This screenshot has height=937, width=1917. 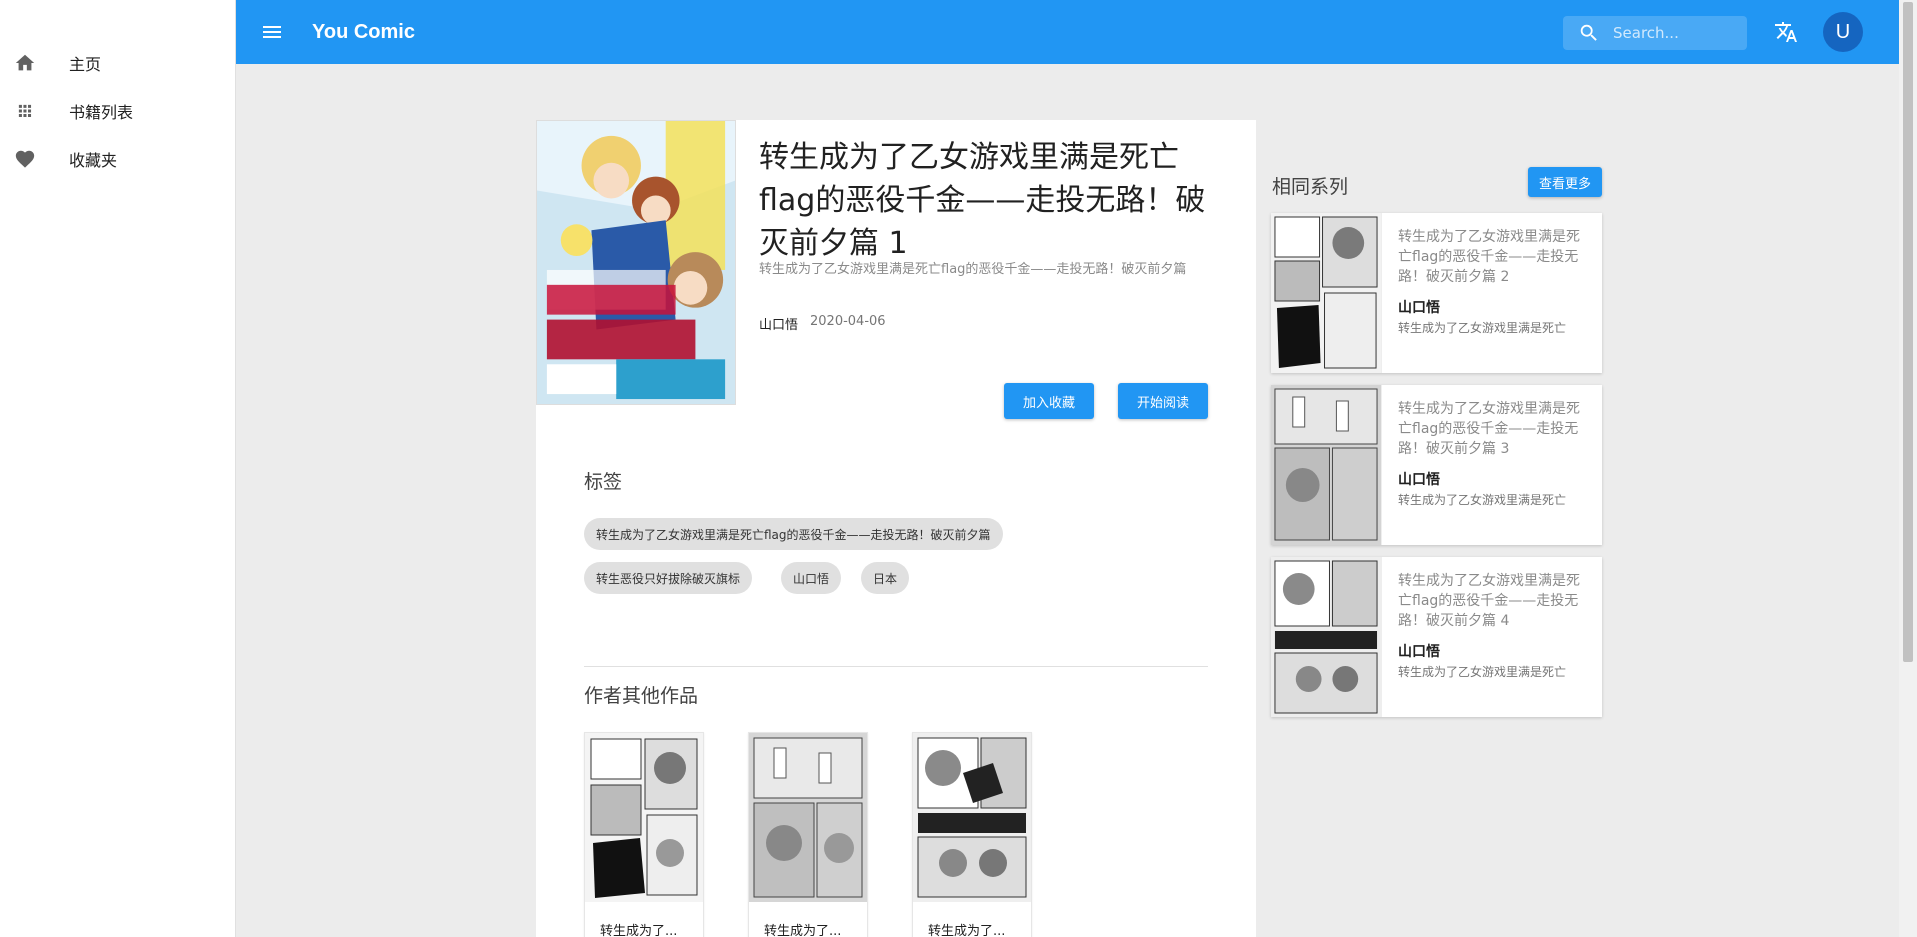 I want to click on sidebar-item-favorites: 收藏夹, so click(x=117, y=159).